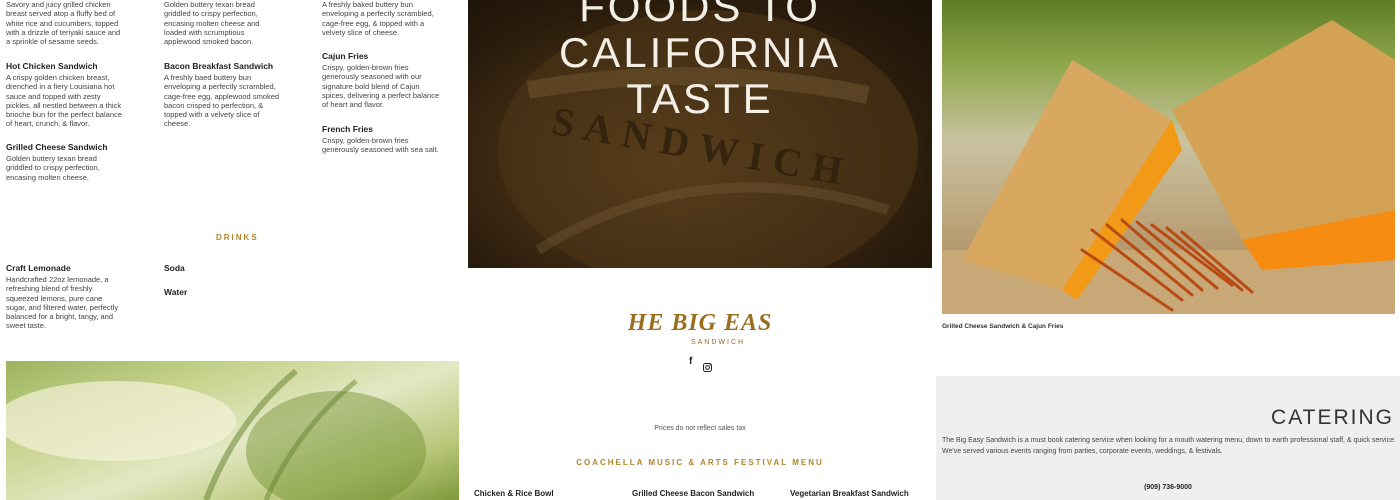  Describe the element at coordinates (223, 293) in the screenshot. I see `menu-item-water: Water` at that location.